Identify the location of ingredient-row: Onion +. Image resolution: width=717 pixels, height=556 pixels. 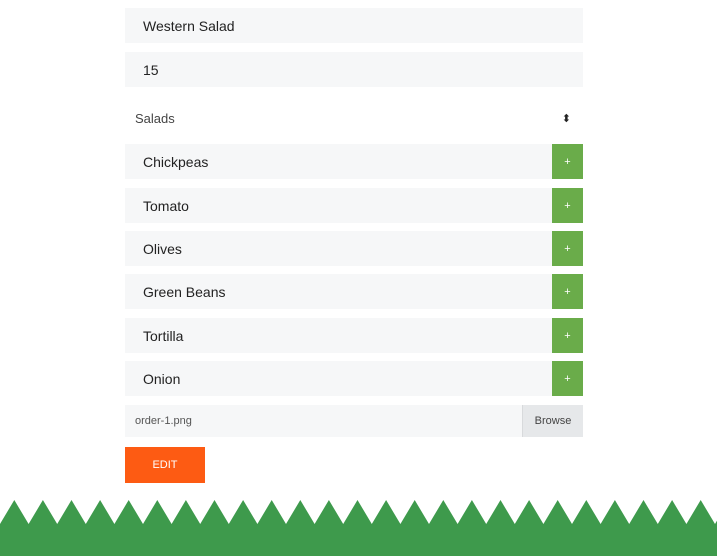
(354, 378).